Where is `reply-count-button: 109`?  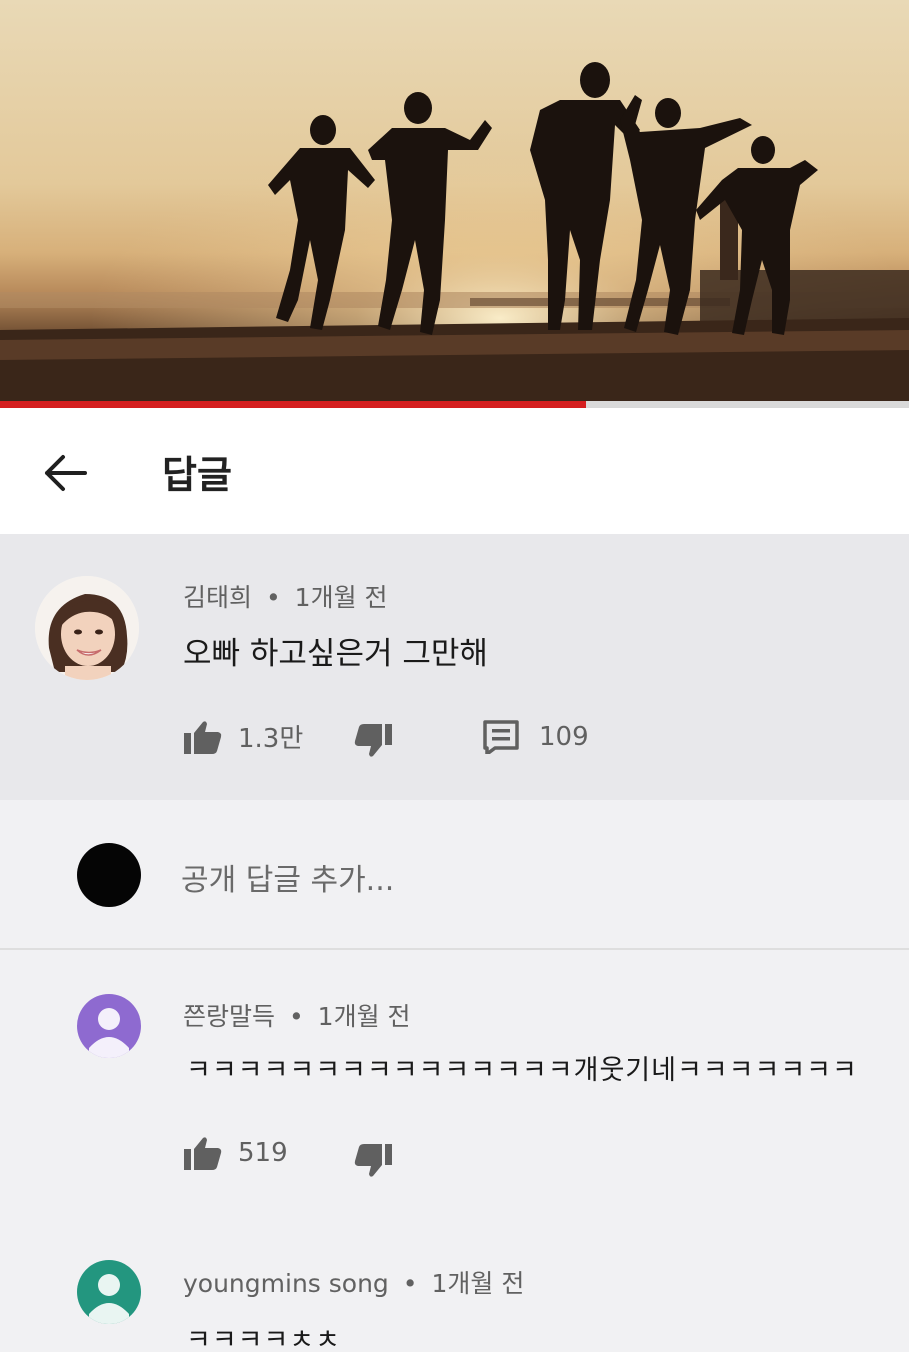
reply-count-button: 109 is located at coordinates (536, 737).